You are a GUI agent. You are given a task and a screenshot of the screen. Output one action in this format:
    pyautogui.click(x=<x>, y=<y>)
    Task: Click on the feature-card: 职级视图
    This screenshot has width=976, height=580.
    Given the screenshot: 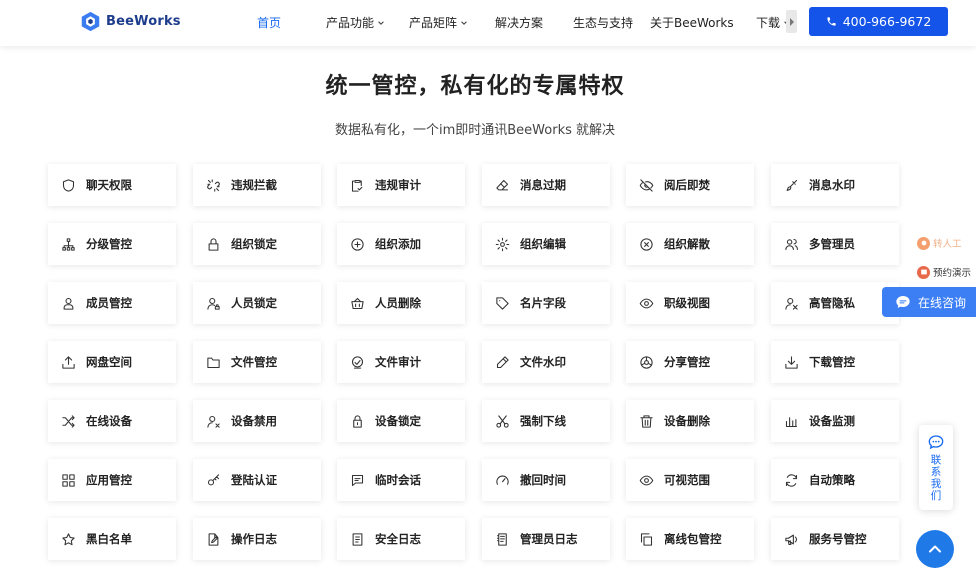 What is the action you would take?
    pyautogui.click(x=690, y=303)
    